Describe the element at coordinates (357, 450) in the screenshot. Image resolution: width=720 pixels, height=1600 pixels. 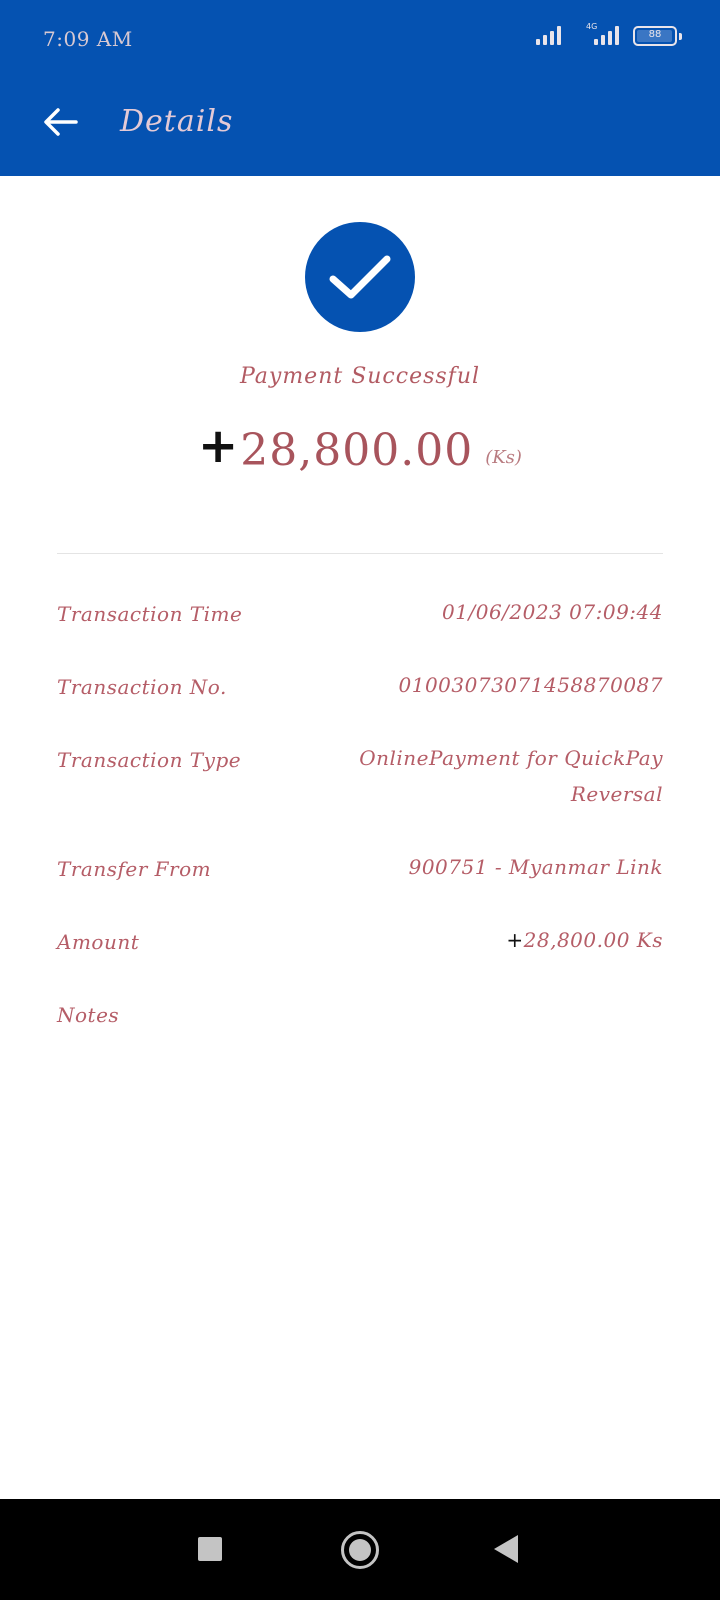
I see `amount-value: 28,800.00` at that location.